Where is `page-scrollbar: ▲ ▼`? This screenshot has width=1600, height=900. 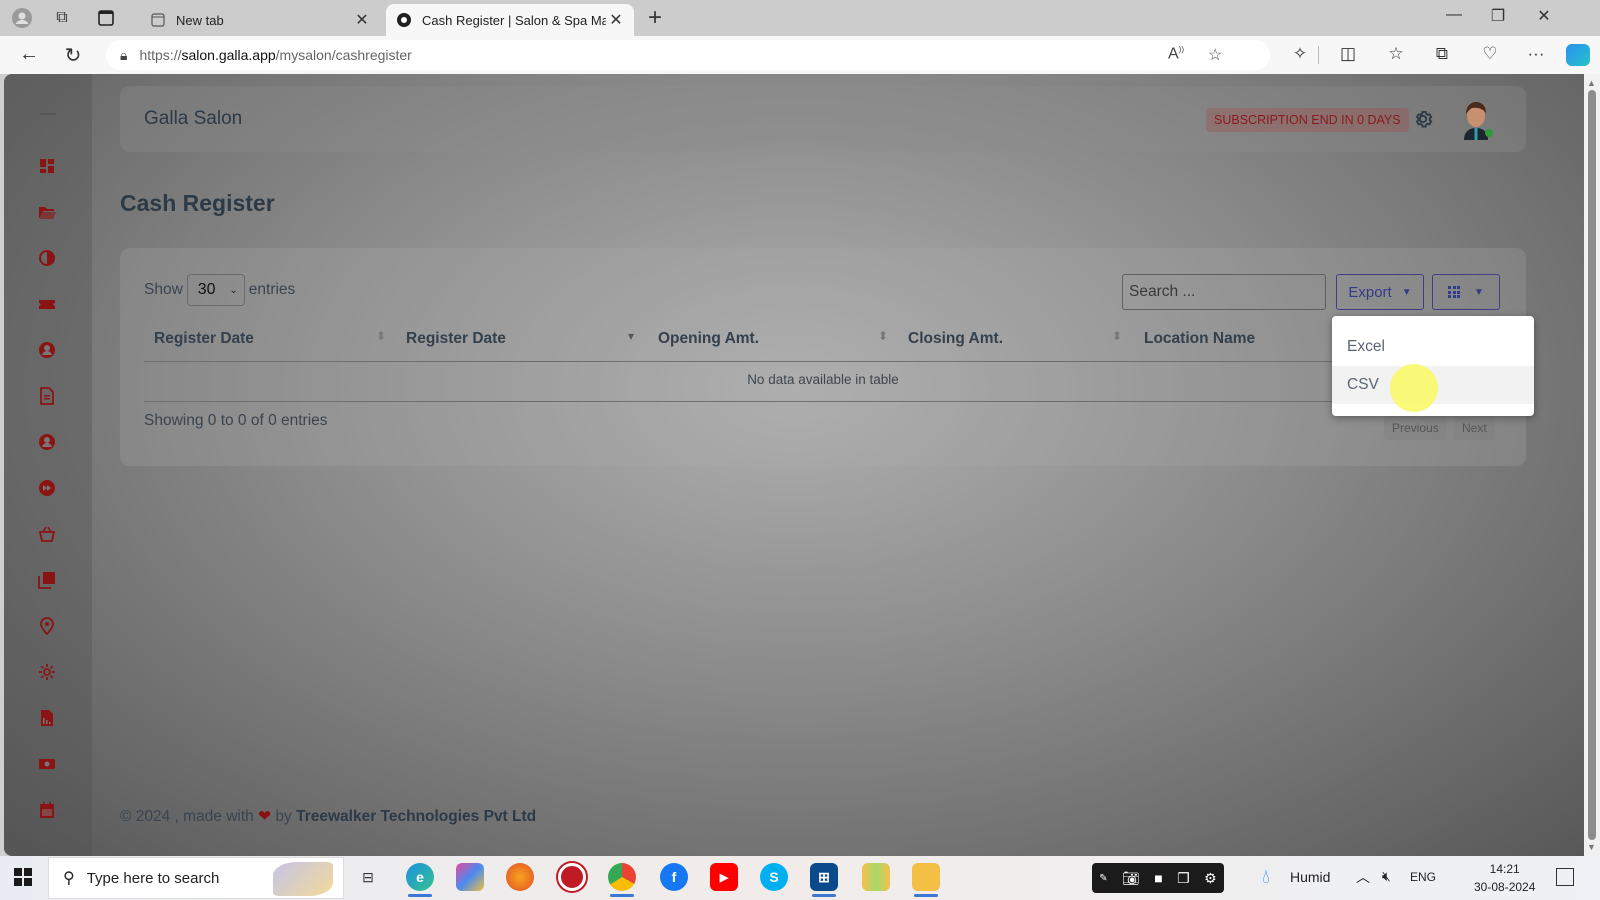
page-scrollbar: ▲ ▼ is located at coordinates (1592, 465).